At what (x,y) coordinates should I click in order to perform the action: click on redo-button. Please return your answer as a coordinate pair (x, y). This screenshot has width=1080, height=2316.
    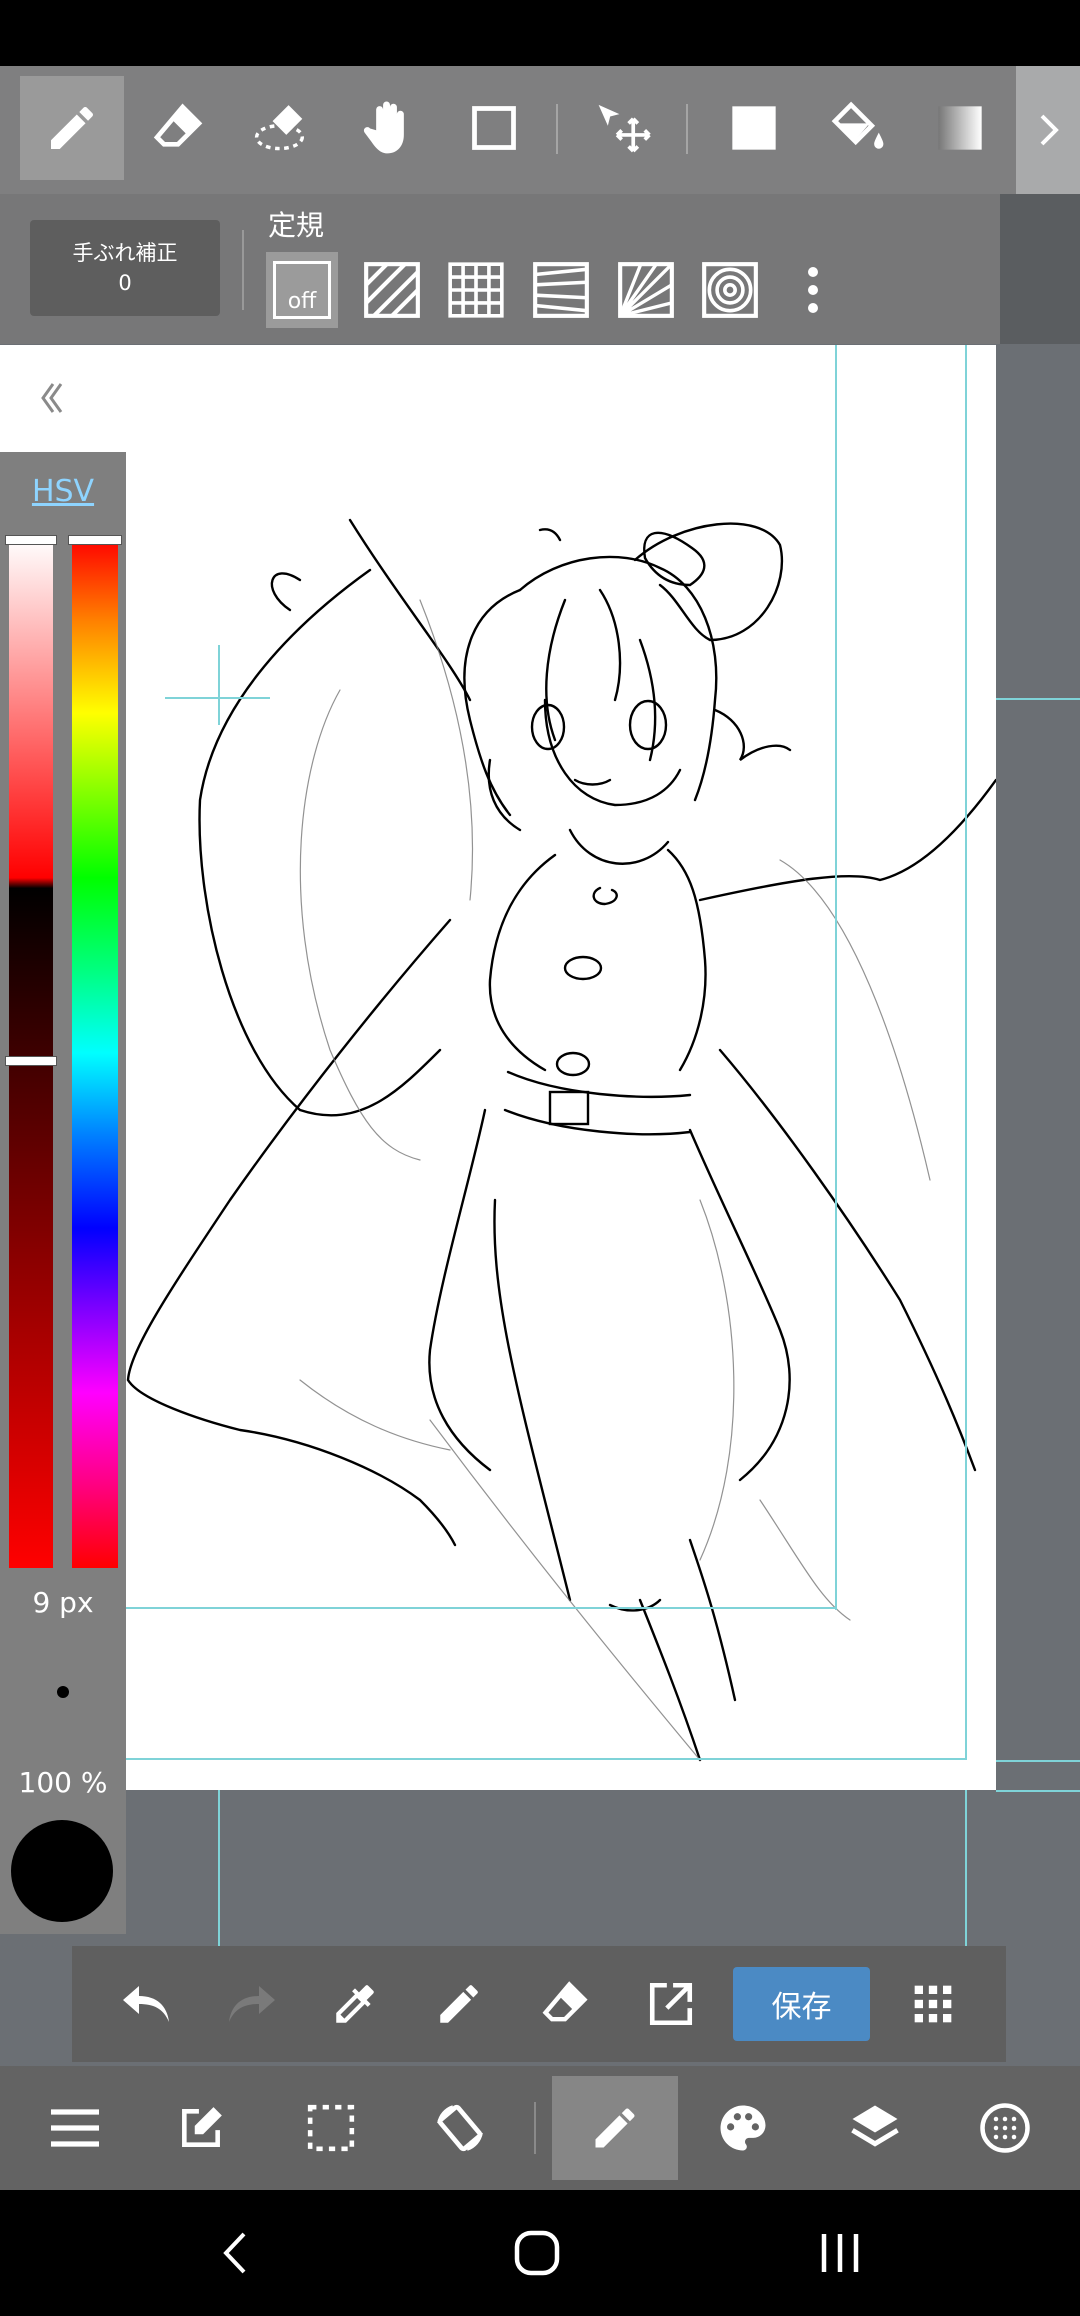
    Looking at the image, I should click on (251, 2004).